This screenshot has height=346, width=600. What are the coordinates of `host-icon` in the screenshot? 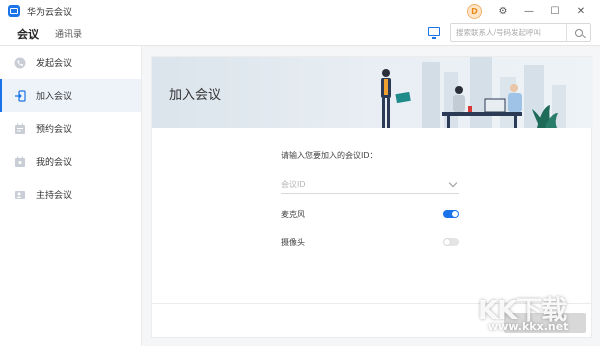 It's located at (20, 195).